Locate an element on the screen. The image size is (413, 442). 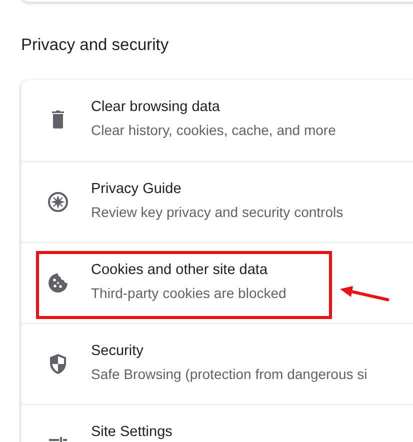
section-title: Privacy and security is located at coordinates (95, 46).